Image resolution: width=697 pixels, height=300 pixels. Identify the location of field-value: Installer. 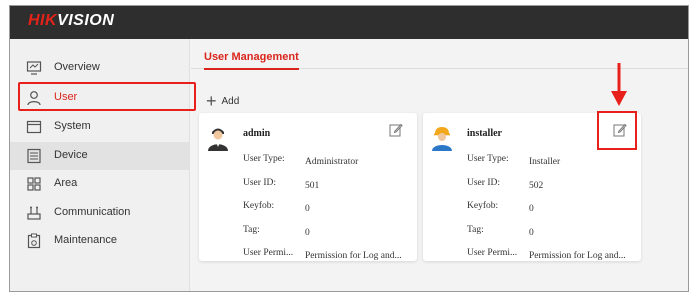
(545, 162).